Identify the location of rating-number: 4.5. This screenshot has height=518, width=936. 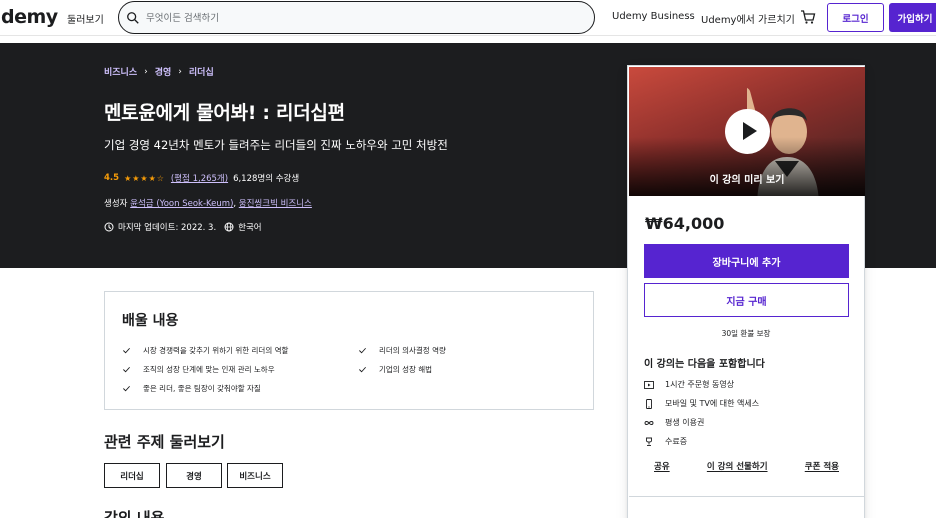
(112, 178).